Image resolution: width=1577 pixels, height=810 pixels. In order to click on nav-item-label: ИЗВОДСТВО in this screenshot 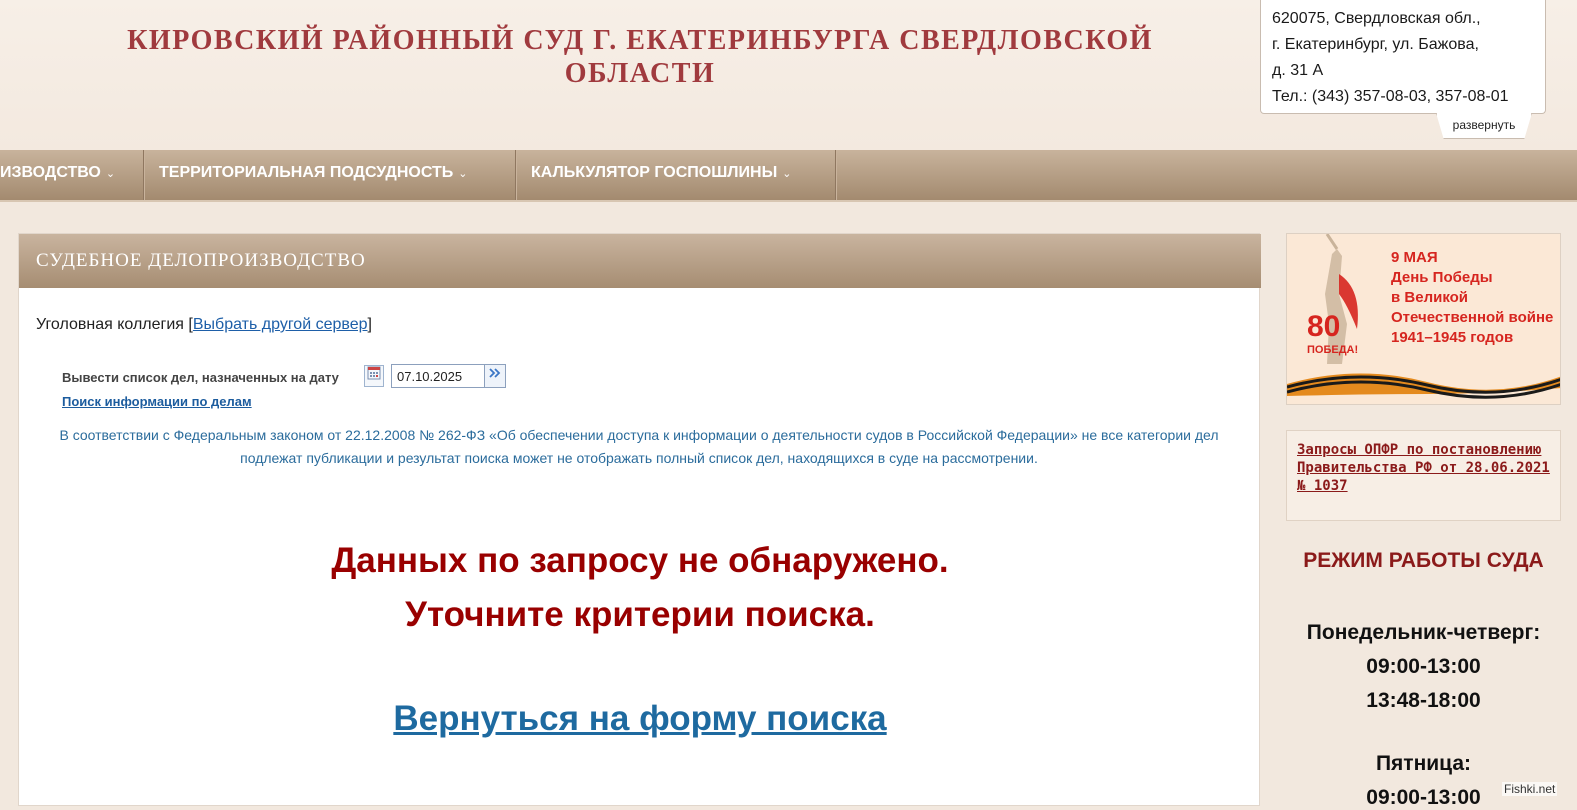, I will do `click(50, 172)`.